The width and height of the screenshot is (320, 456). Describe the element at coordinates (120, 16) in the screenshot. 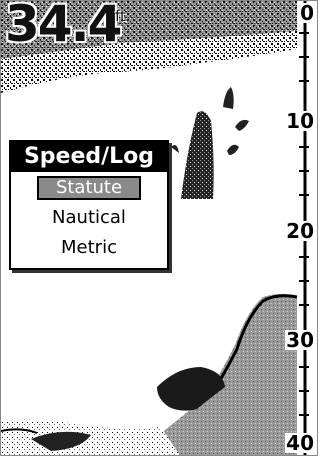

I see `depth-unit: ft` at that location.